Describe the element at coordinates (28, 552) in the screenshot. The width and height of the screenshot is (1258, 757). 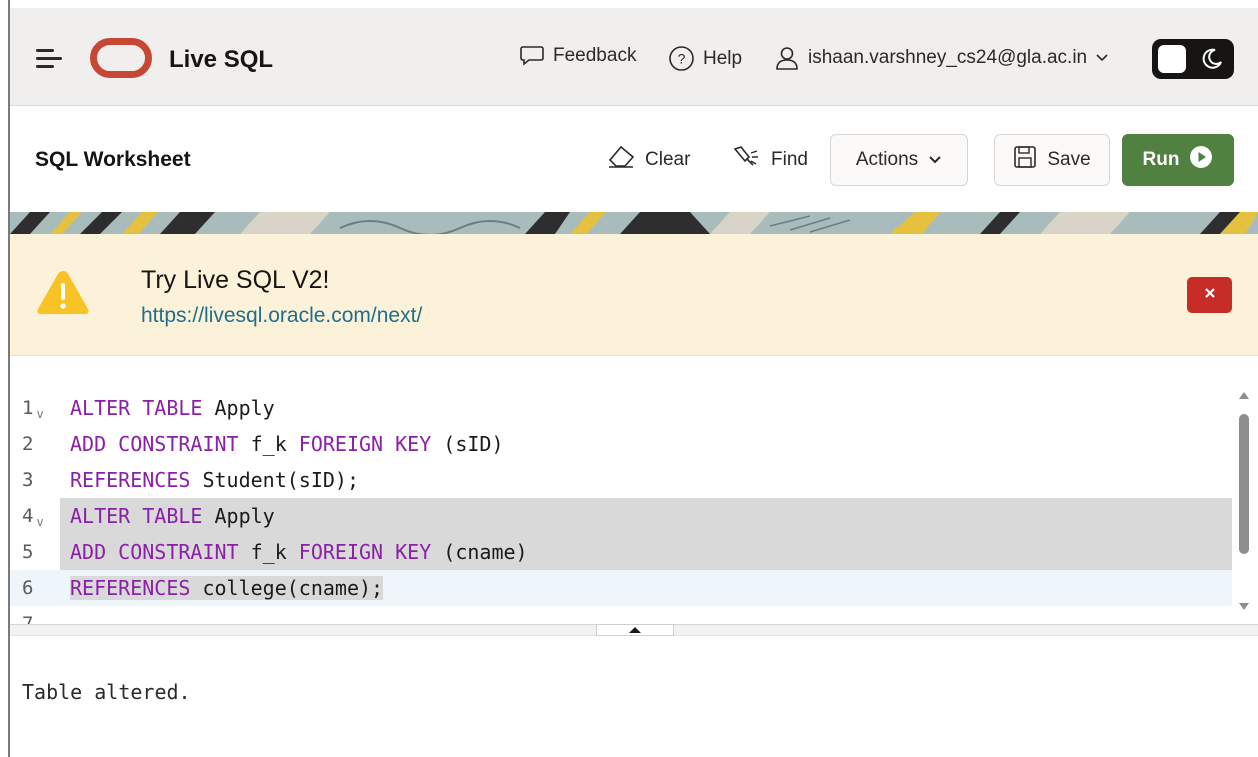
I see `line-number: 5` at that location.